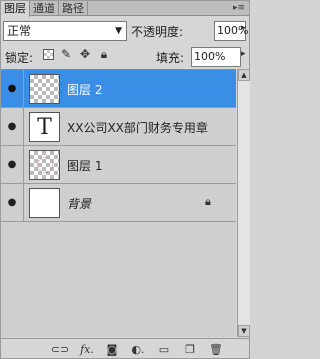 Image resolution: width=320 pixels, height=359 pixels. What do you see at coordinates (216, 349) in the screenshot?
I see `trash-icon: 🗑︎` at bounding box center [216, 349].